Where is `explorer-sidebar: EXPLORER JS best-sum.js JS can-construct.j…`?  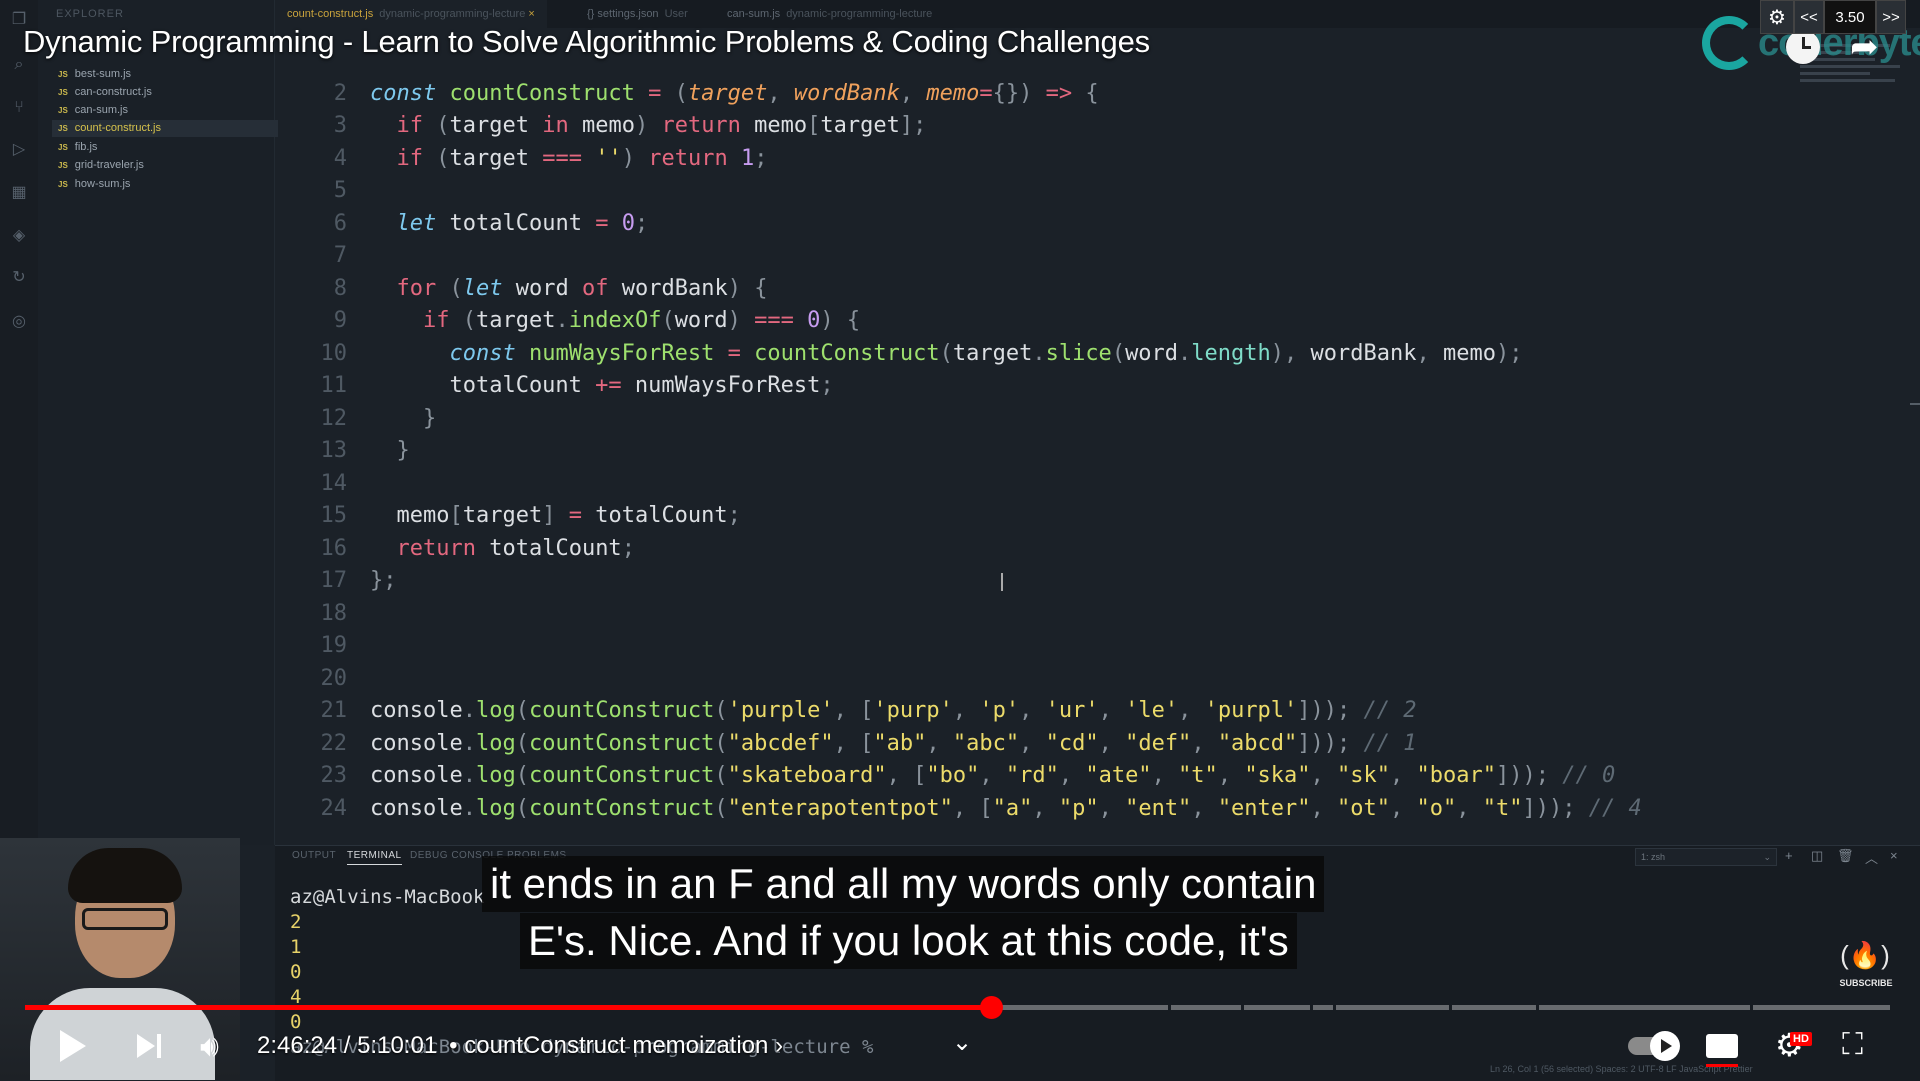
explorer-sidebar: EXPLORER JS best-sum.js JS can-construct.j… is located at coordinates (158, 422).